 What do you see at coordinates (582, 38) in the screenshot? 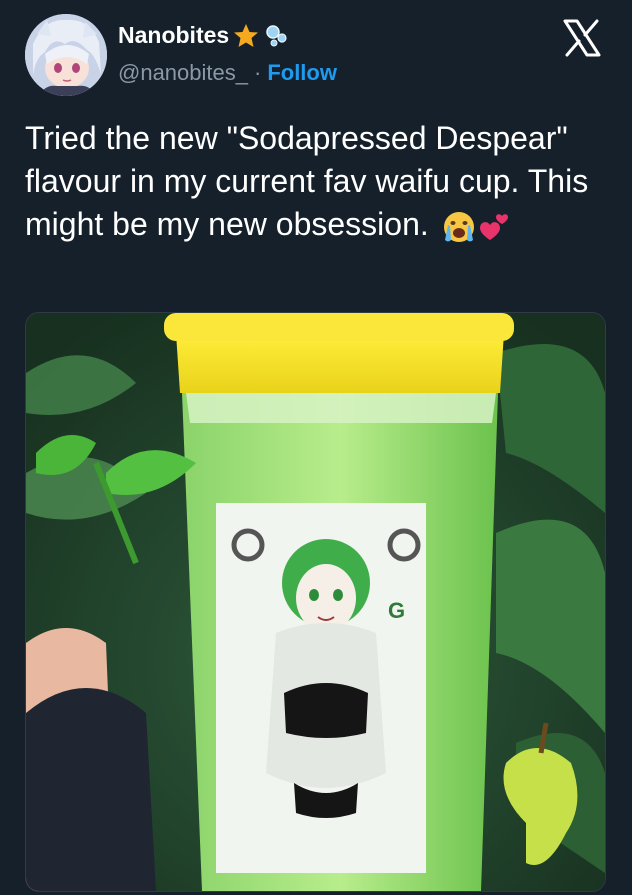
I see `x-logo-icon` at bounding box center [582, 38].